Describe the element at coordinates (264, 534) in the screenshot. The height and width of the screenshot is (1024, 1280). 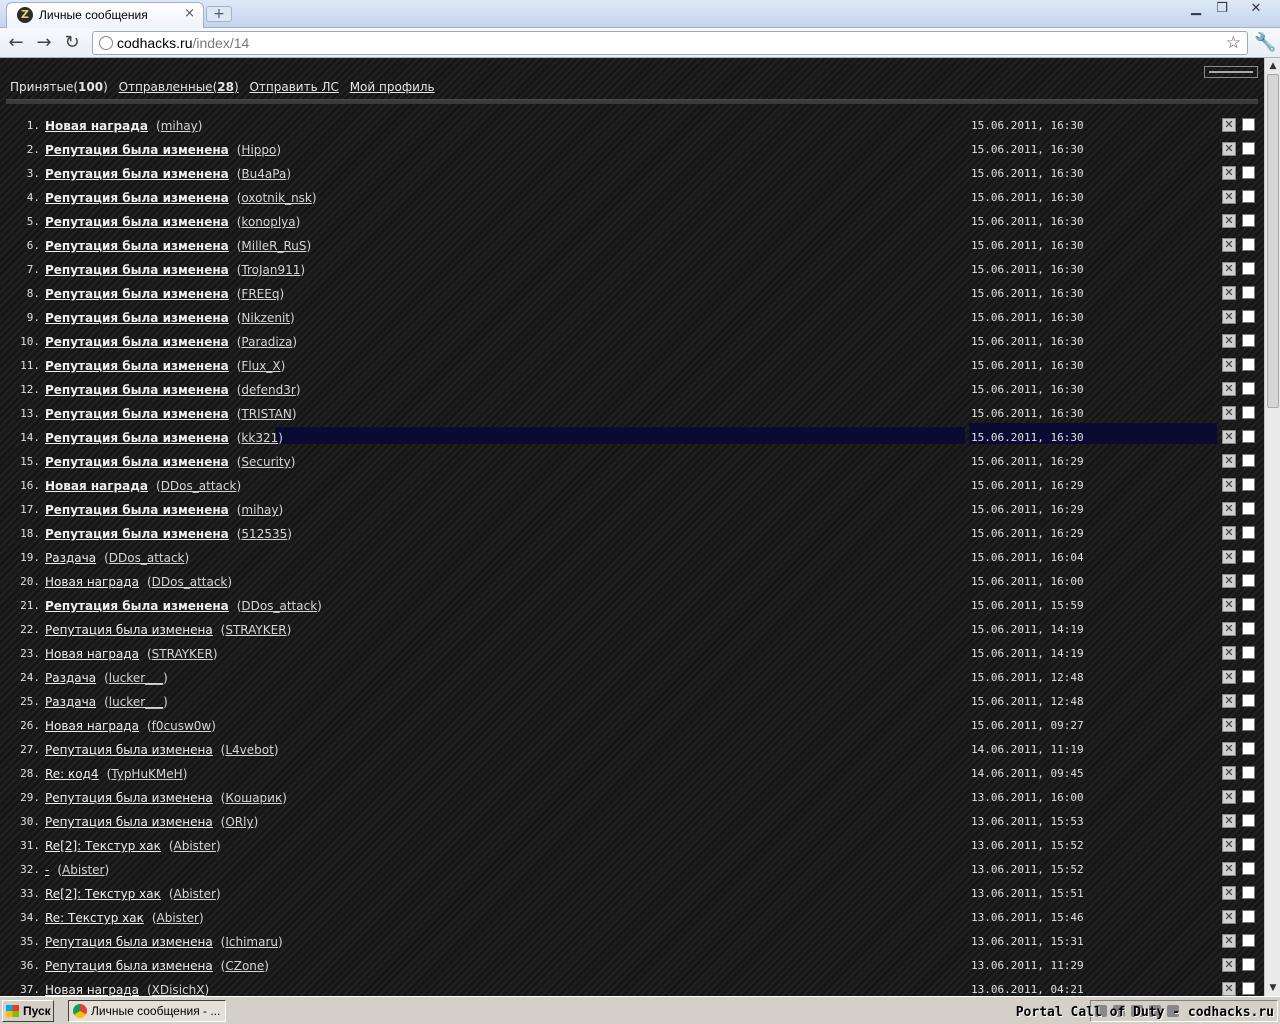
I see `sender-link: 512535` at that location.